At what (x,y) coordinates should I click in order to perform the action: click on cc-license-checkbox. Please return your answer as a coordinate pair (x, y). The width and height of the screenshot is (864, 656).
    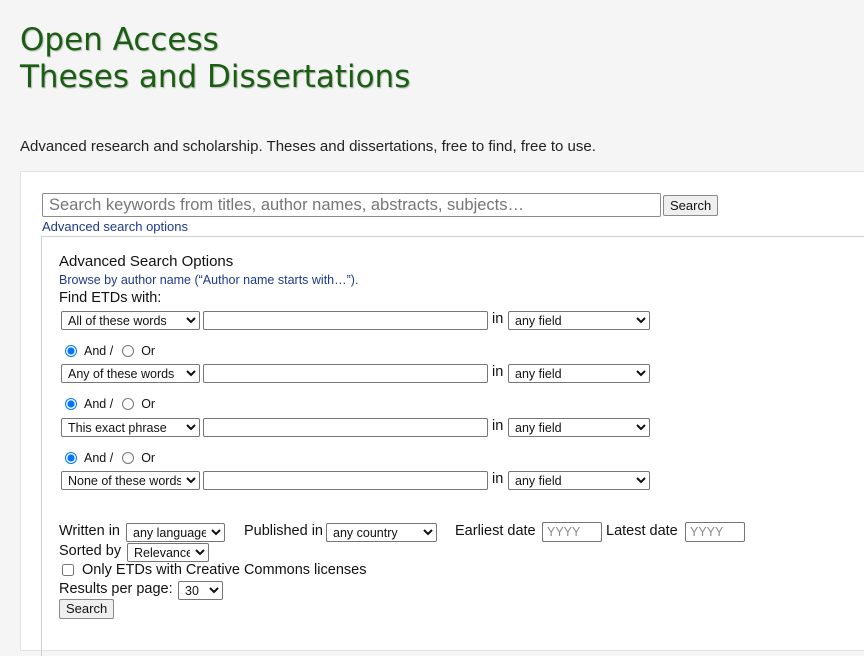
    Looking at the image, I should click on (68, 570).